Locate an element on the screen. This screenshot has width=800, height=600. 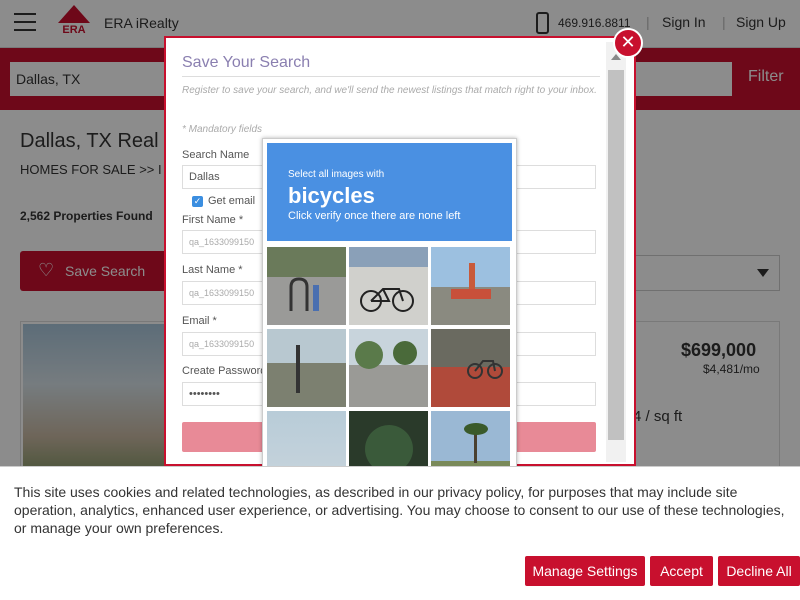
manage-settings-button: Manage Settings is located at coordinates (585, 571).